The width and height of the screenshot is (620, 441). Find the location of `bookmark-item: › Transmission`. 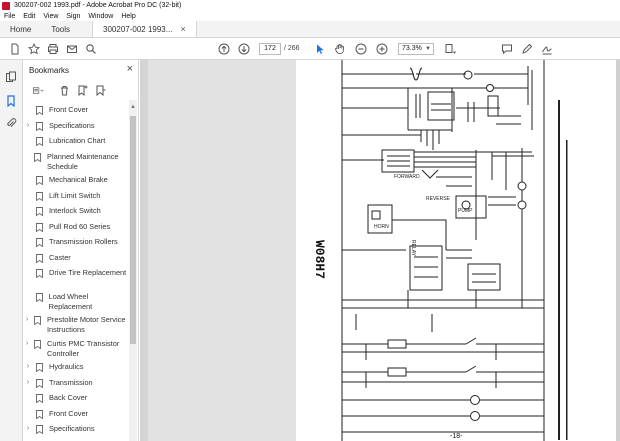

bookmark-item: › Transmission is located at coordinates (77, 383).